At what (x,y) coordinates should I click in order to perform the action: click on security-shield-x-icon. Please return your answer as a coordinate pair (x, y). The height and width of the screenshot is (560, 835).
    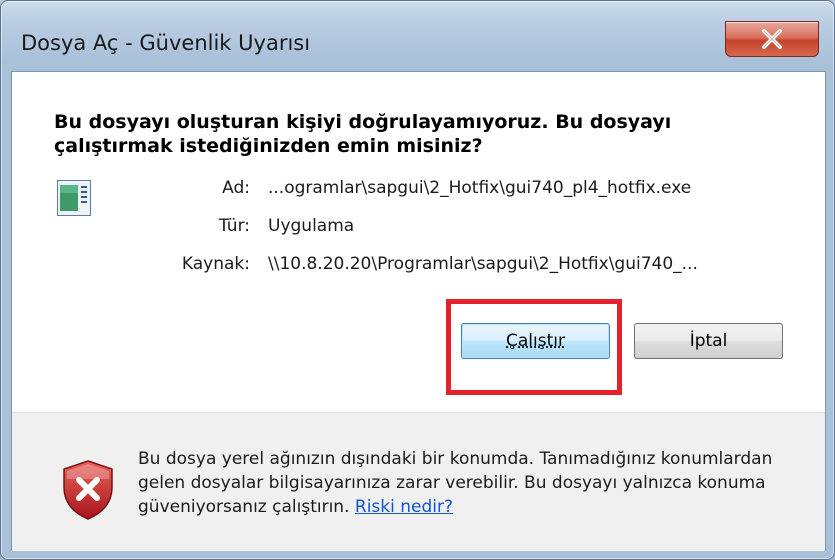
    Looking at the image, I should click on (88, 490).